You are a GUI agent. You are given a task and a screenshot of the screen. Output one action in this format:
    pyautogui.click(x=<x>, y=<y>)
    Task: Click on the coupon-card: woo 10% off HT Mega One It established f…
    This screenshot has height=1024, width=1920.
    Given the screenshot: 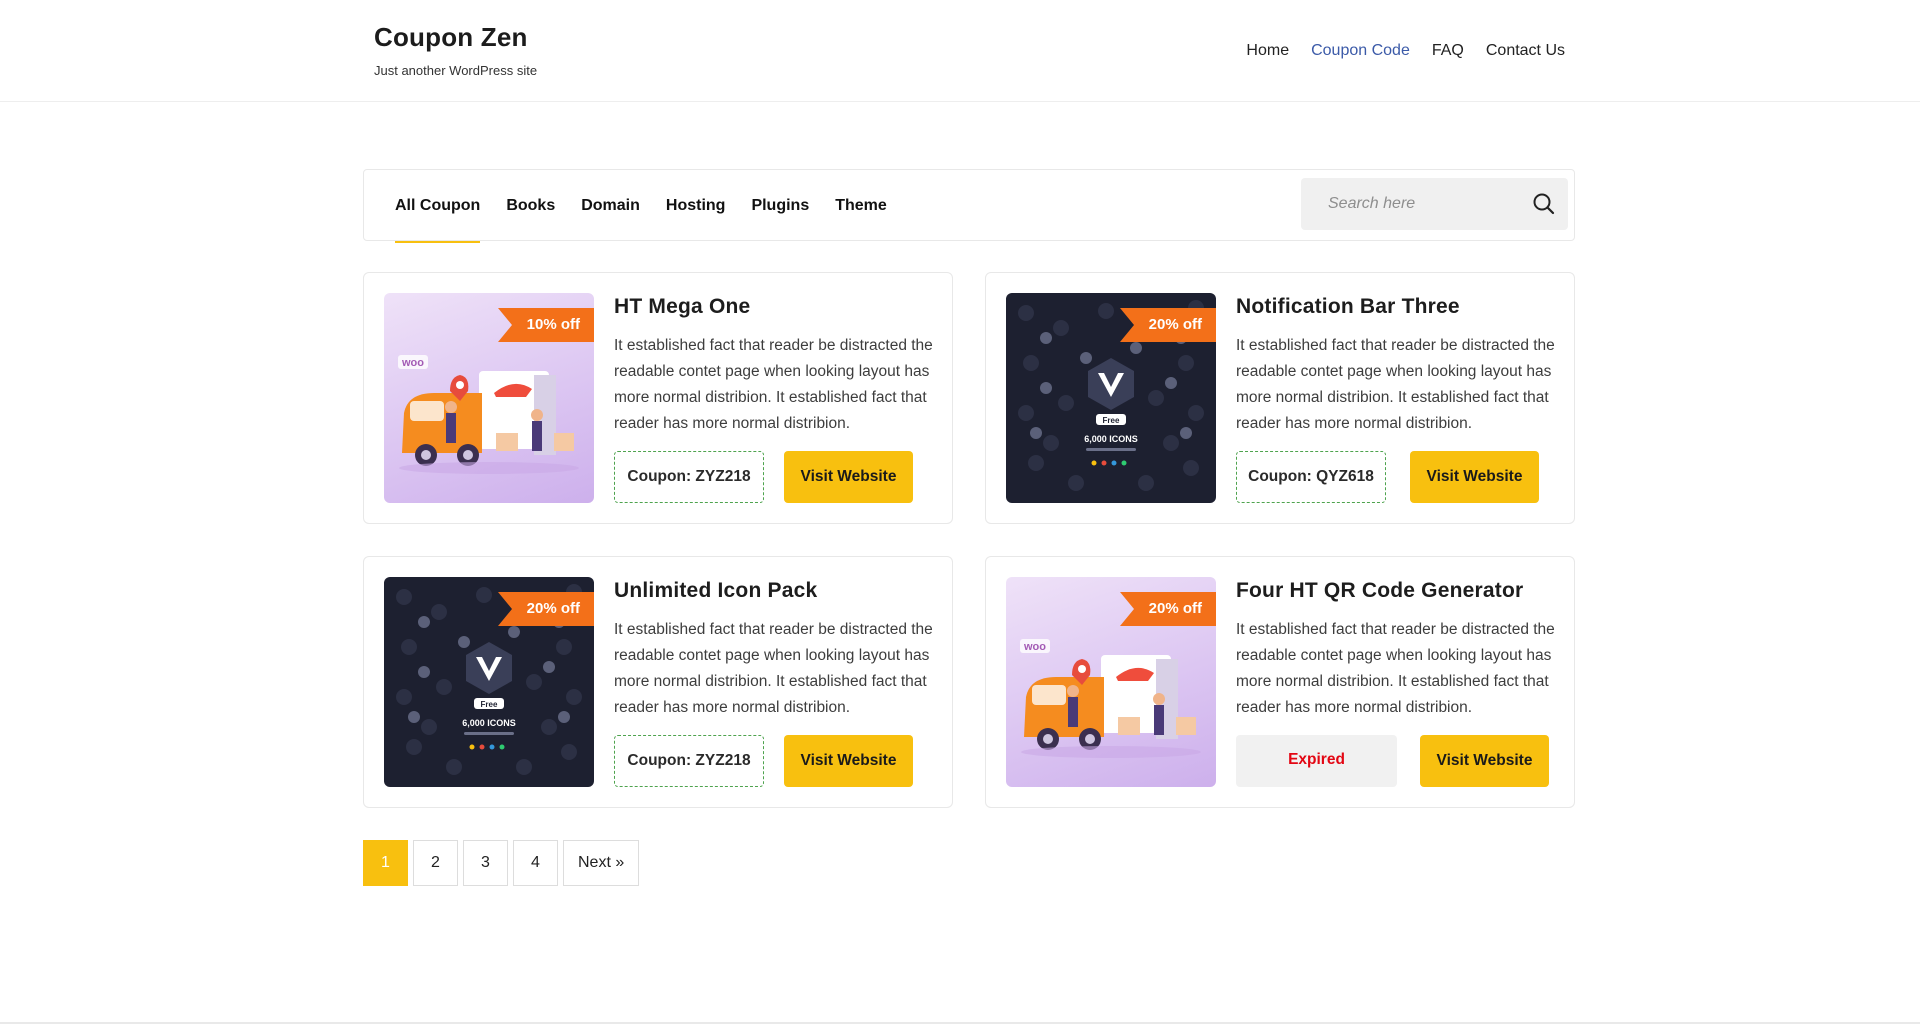 What is the action you would take?
    pyautogui.click(x=658, y=398)
    